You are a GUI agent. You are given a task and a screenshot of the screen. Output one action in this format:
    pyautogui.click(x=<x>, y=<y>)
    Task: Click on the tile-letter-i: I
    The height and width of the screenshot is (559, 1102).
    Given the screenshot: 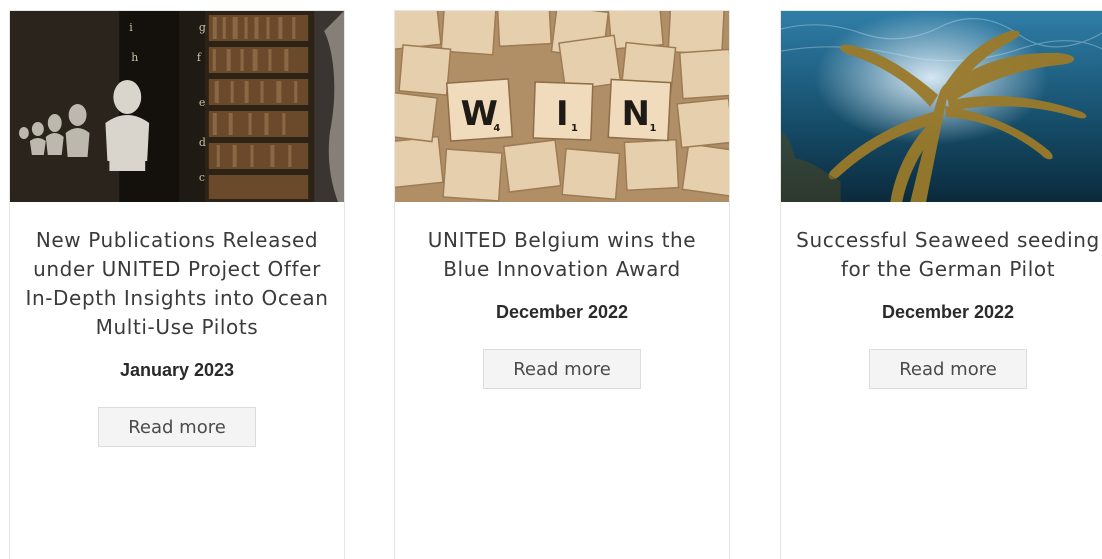 What is the action you would take?
    pyautogui.click(x=562, y=113)
    